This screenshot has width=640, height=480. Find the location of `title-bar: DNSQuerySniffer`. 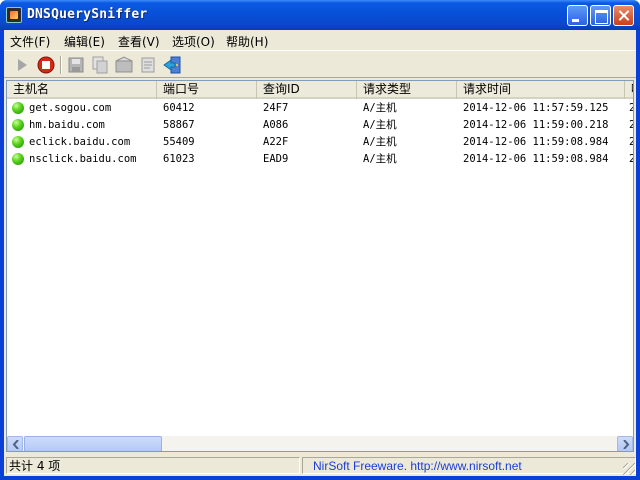

title-bar: DNSQuerySniffer is located at coordinates (320, 15).